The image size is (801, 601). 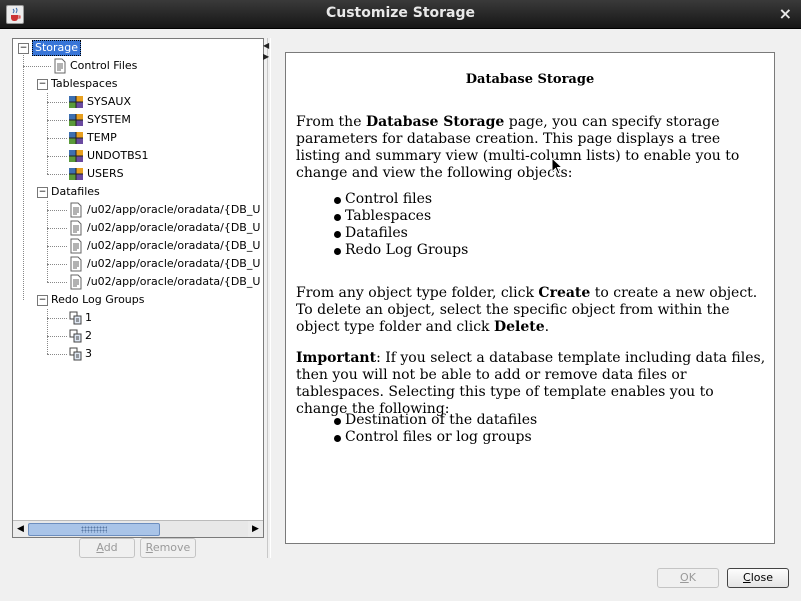 What do you see at coordinates (102, 137) in the screenshot?
I see `tree-node-label: TEMP` at bounding box center [102, 137].